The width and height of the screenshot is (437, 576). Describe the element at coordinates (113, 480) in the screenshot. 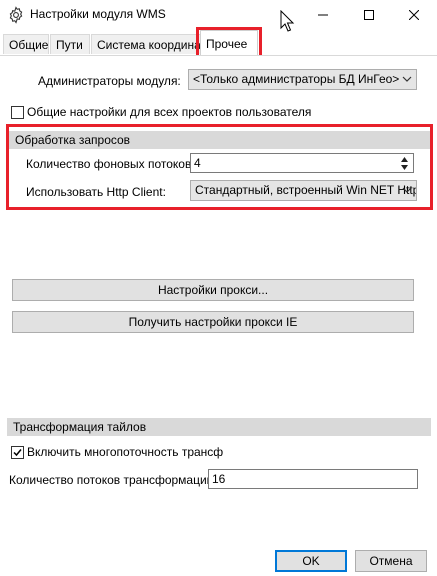

I see `transform-threads-label: Количество потоков трансформации:` at that location.